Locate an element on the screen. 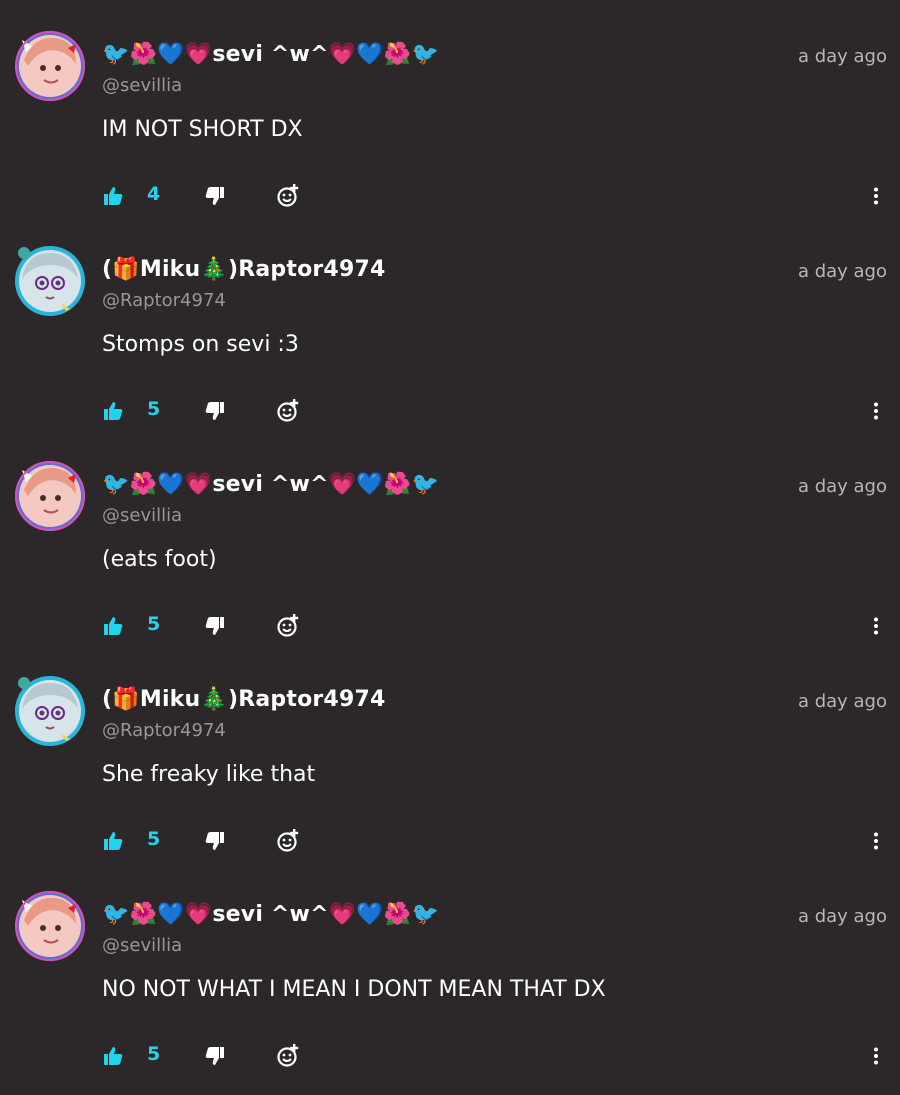 The width and height of the screenshot is (900, 1095). comment-text: IM NOT SHORT DX is located at coordinates (202, 129).